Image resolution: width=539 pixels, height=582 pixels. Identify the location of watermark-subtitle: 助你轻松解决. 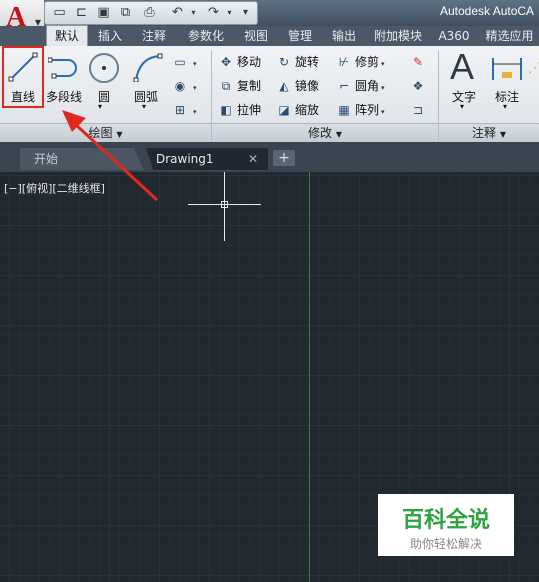
(445, 544).